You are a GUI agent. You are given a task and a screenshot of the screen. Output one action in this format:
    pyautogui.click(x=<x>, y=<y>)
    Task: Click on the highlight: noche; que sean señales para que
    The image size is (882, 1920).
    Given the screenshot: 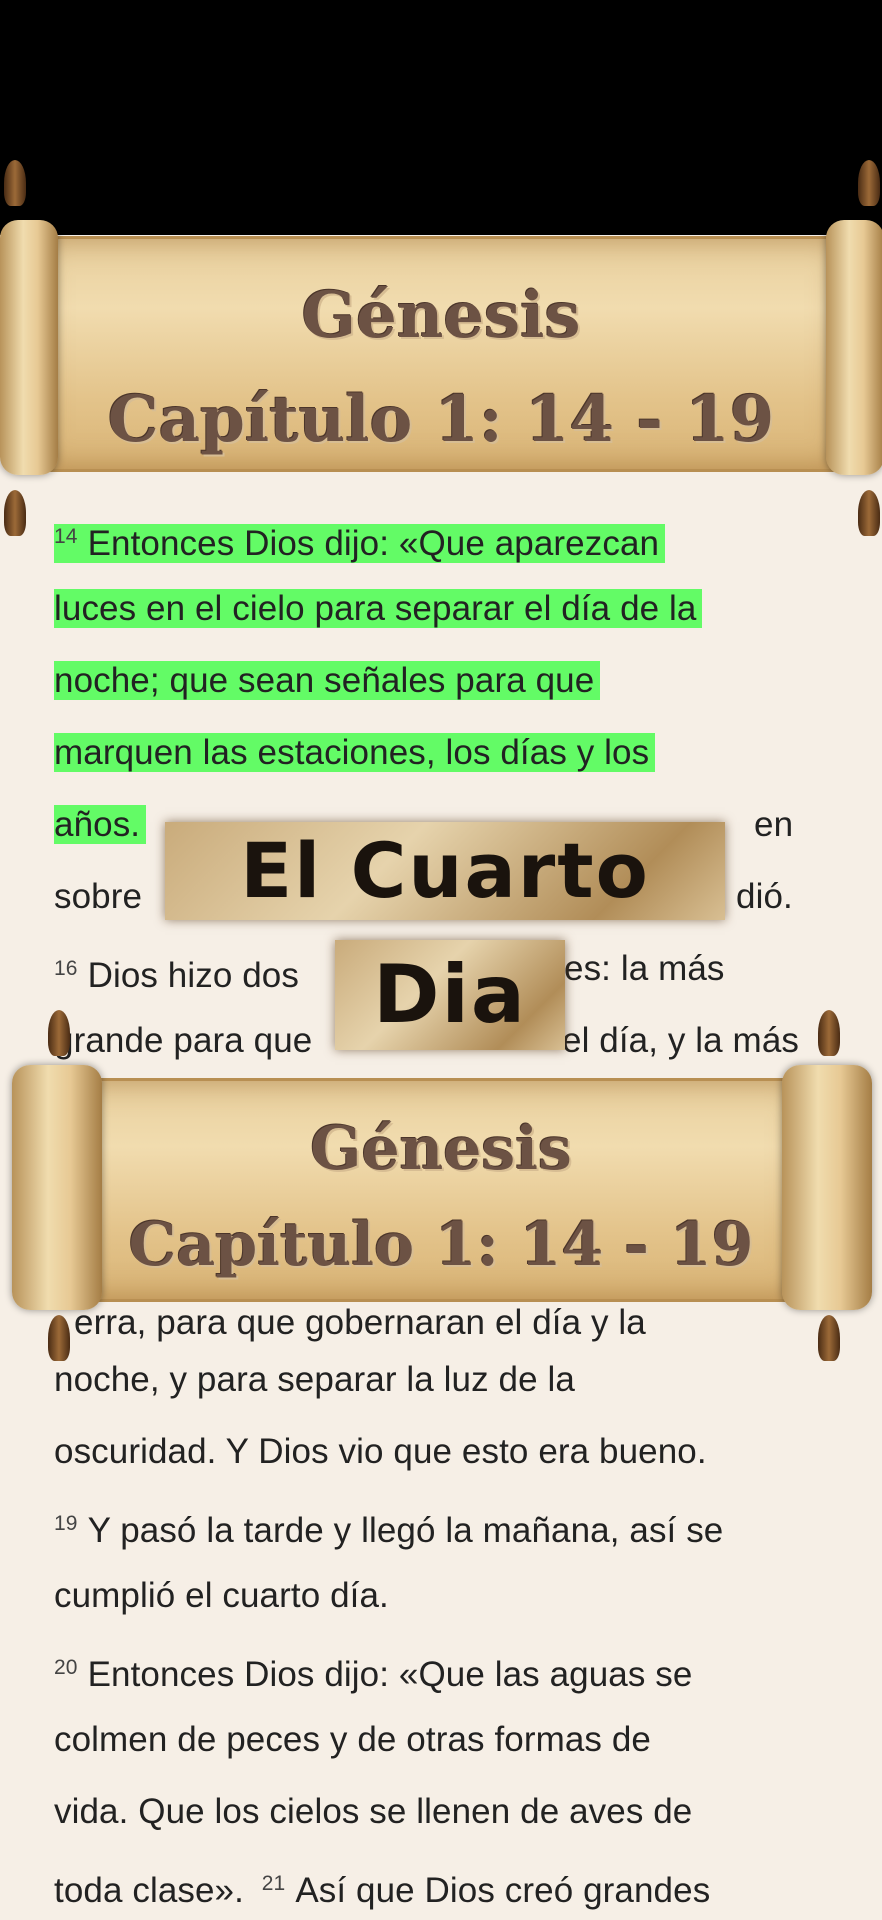 What is the action you would take?
    pyautogui.click(x=327, y=680)
    